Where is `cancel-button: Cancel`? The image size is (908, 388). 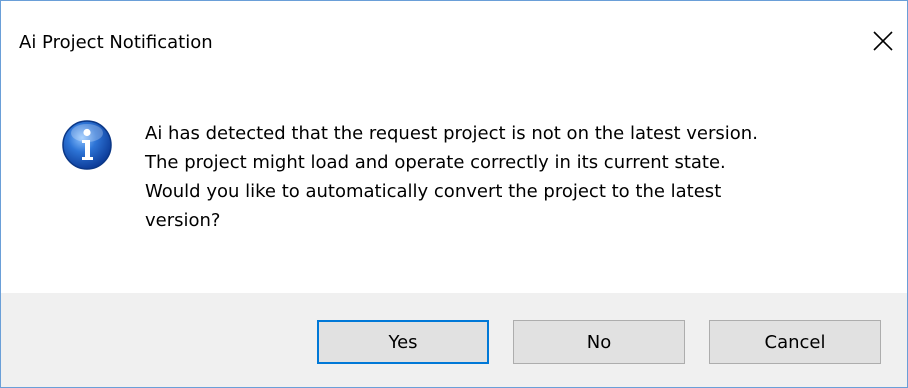 cancel-button: Cancel is located at coordinates (795, 342).